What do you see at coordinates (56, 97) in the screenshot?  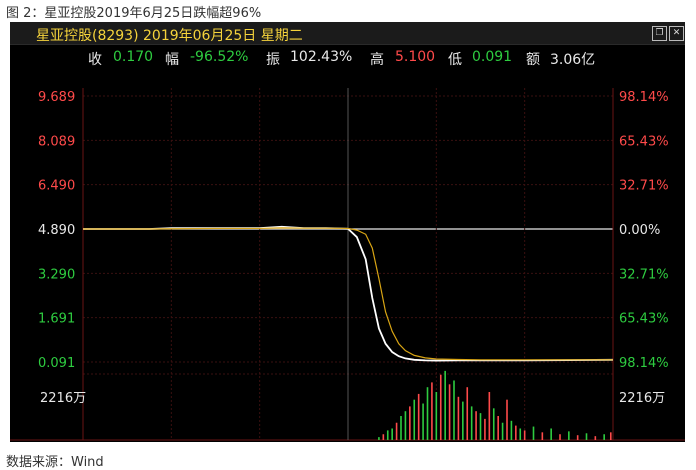 I see `y-left-tick-label: 9.689` at bounding box center [56, 97].